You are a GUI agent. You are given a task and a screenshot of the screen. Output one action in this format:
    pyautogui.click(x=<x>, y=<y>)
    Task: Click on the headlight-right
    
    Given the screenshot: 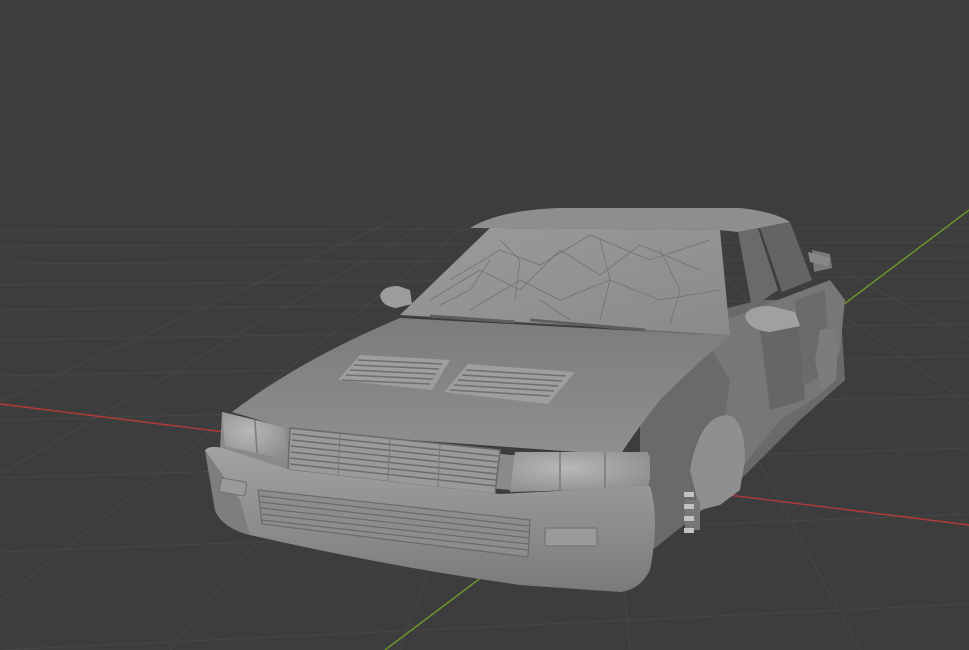 What is the action you would take?
    pyautogui.click(x=580, y=472)
    